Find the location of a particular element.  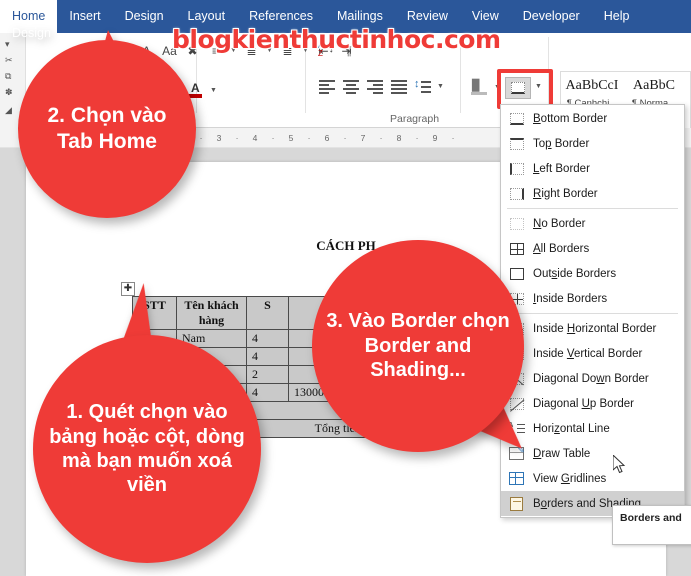

format-painter-icon: ✽ is located at coordinates (11, 92).